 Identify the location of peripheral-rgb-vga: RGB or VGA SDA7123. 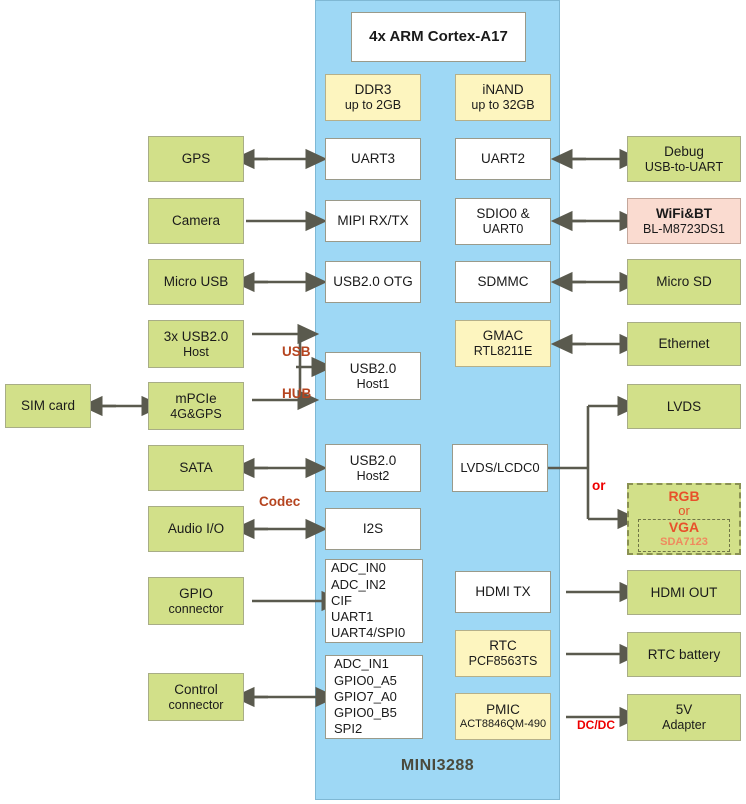
(684, 519).